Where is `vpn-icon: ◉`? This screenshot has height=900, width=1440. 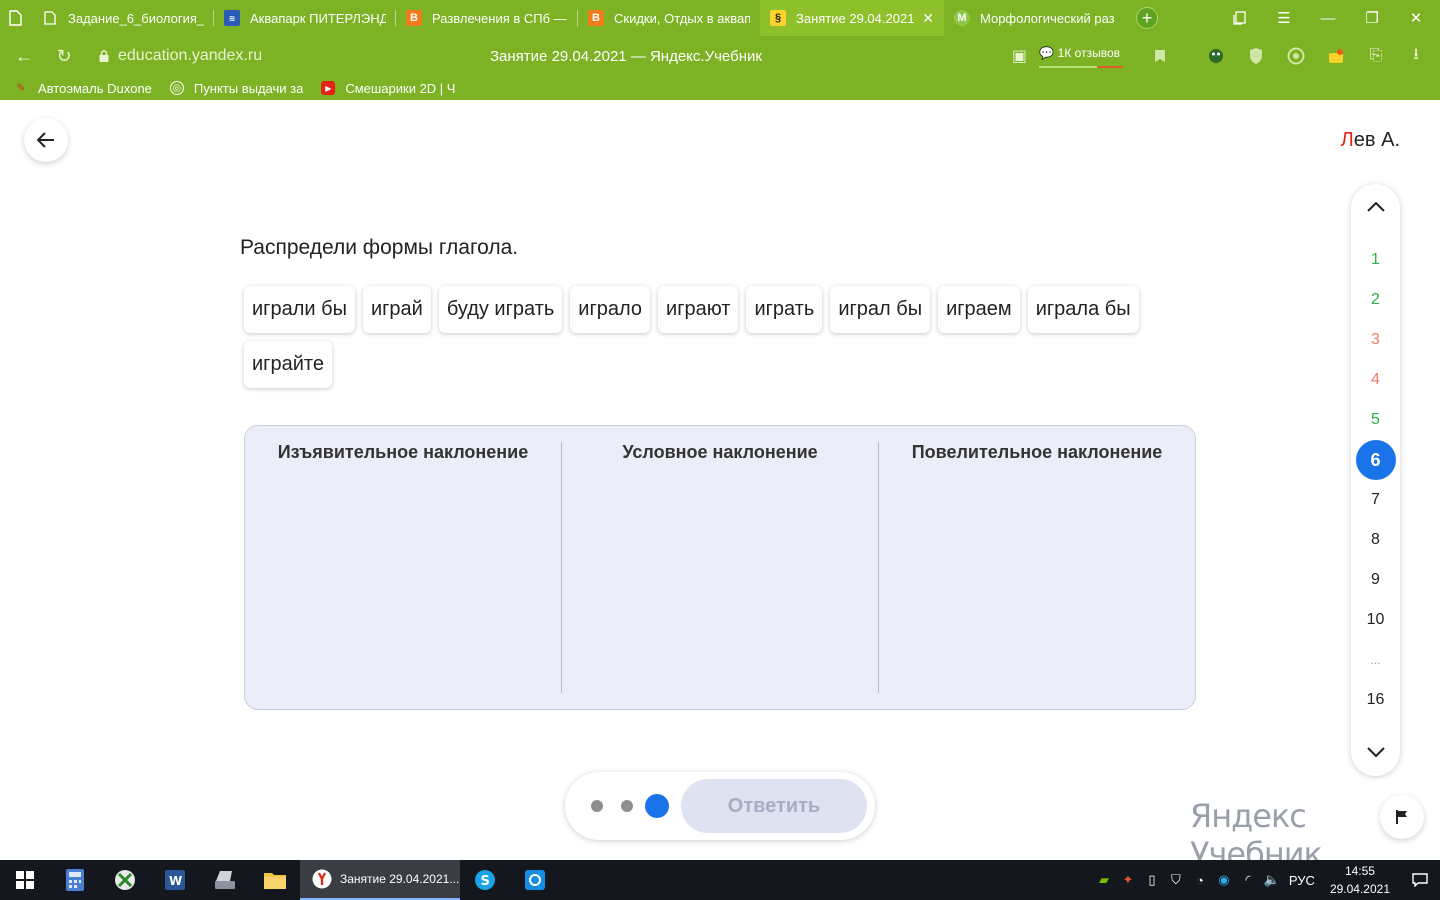 vpn-icon: ◉ is located at coordinates (1224, 880).